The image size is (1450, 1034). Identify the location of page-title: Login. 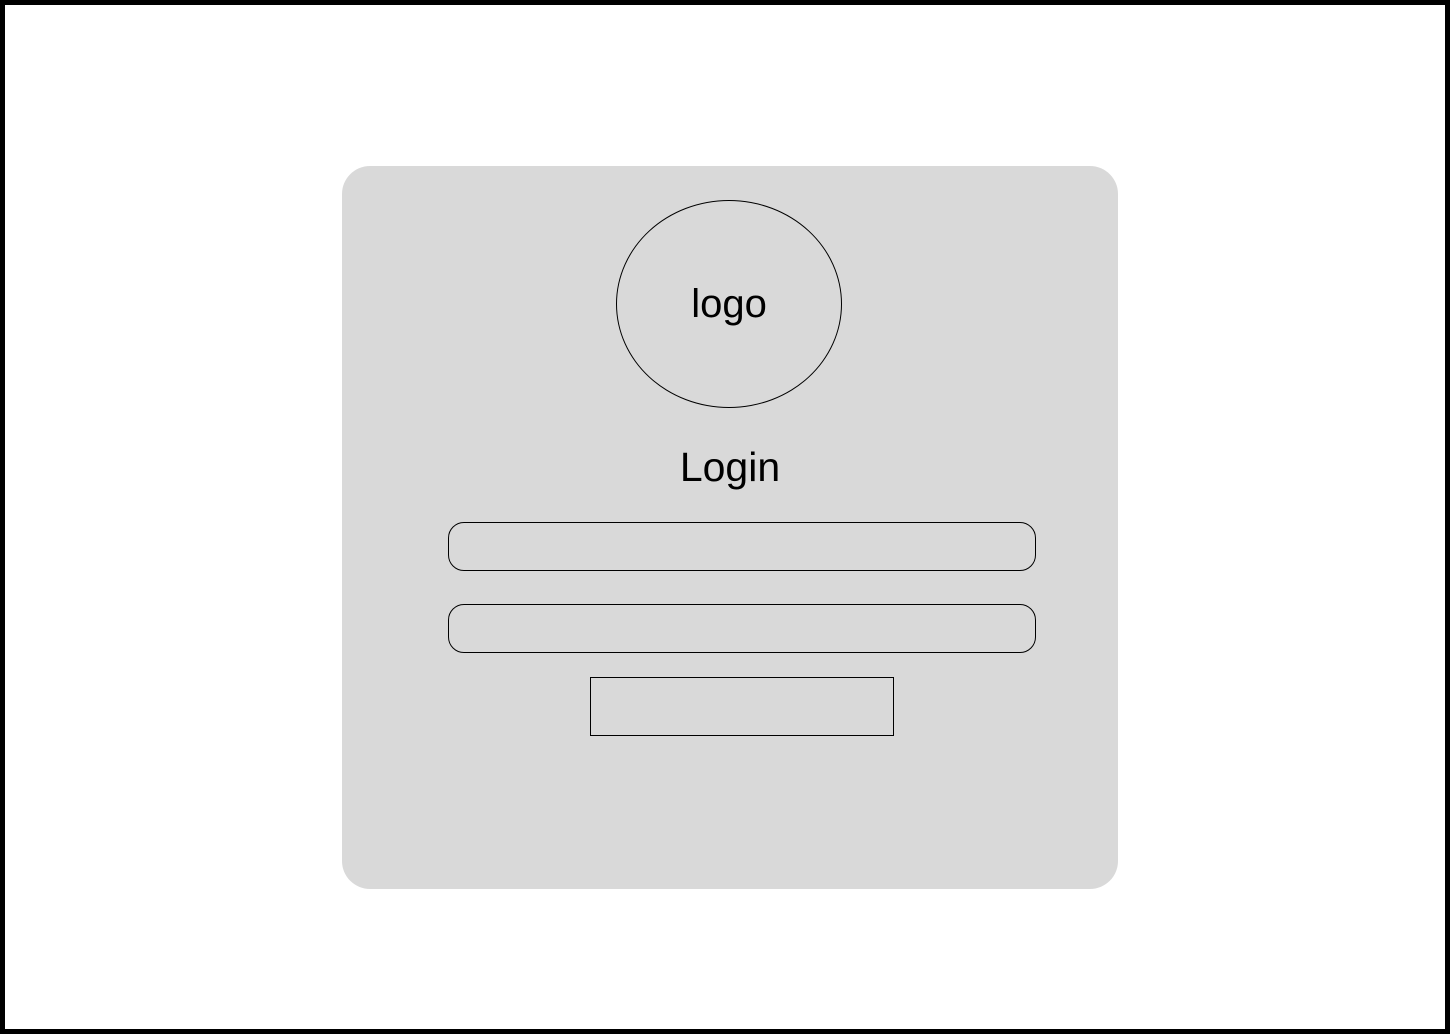
(730, 467).